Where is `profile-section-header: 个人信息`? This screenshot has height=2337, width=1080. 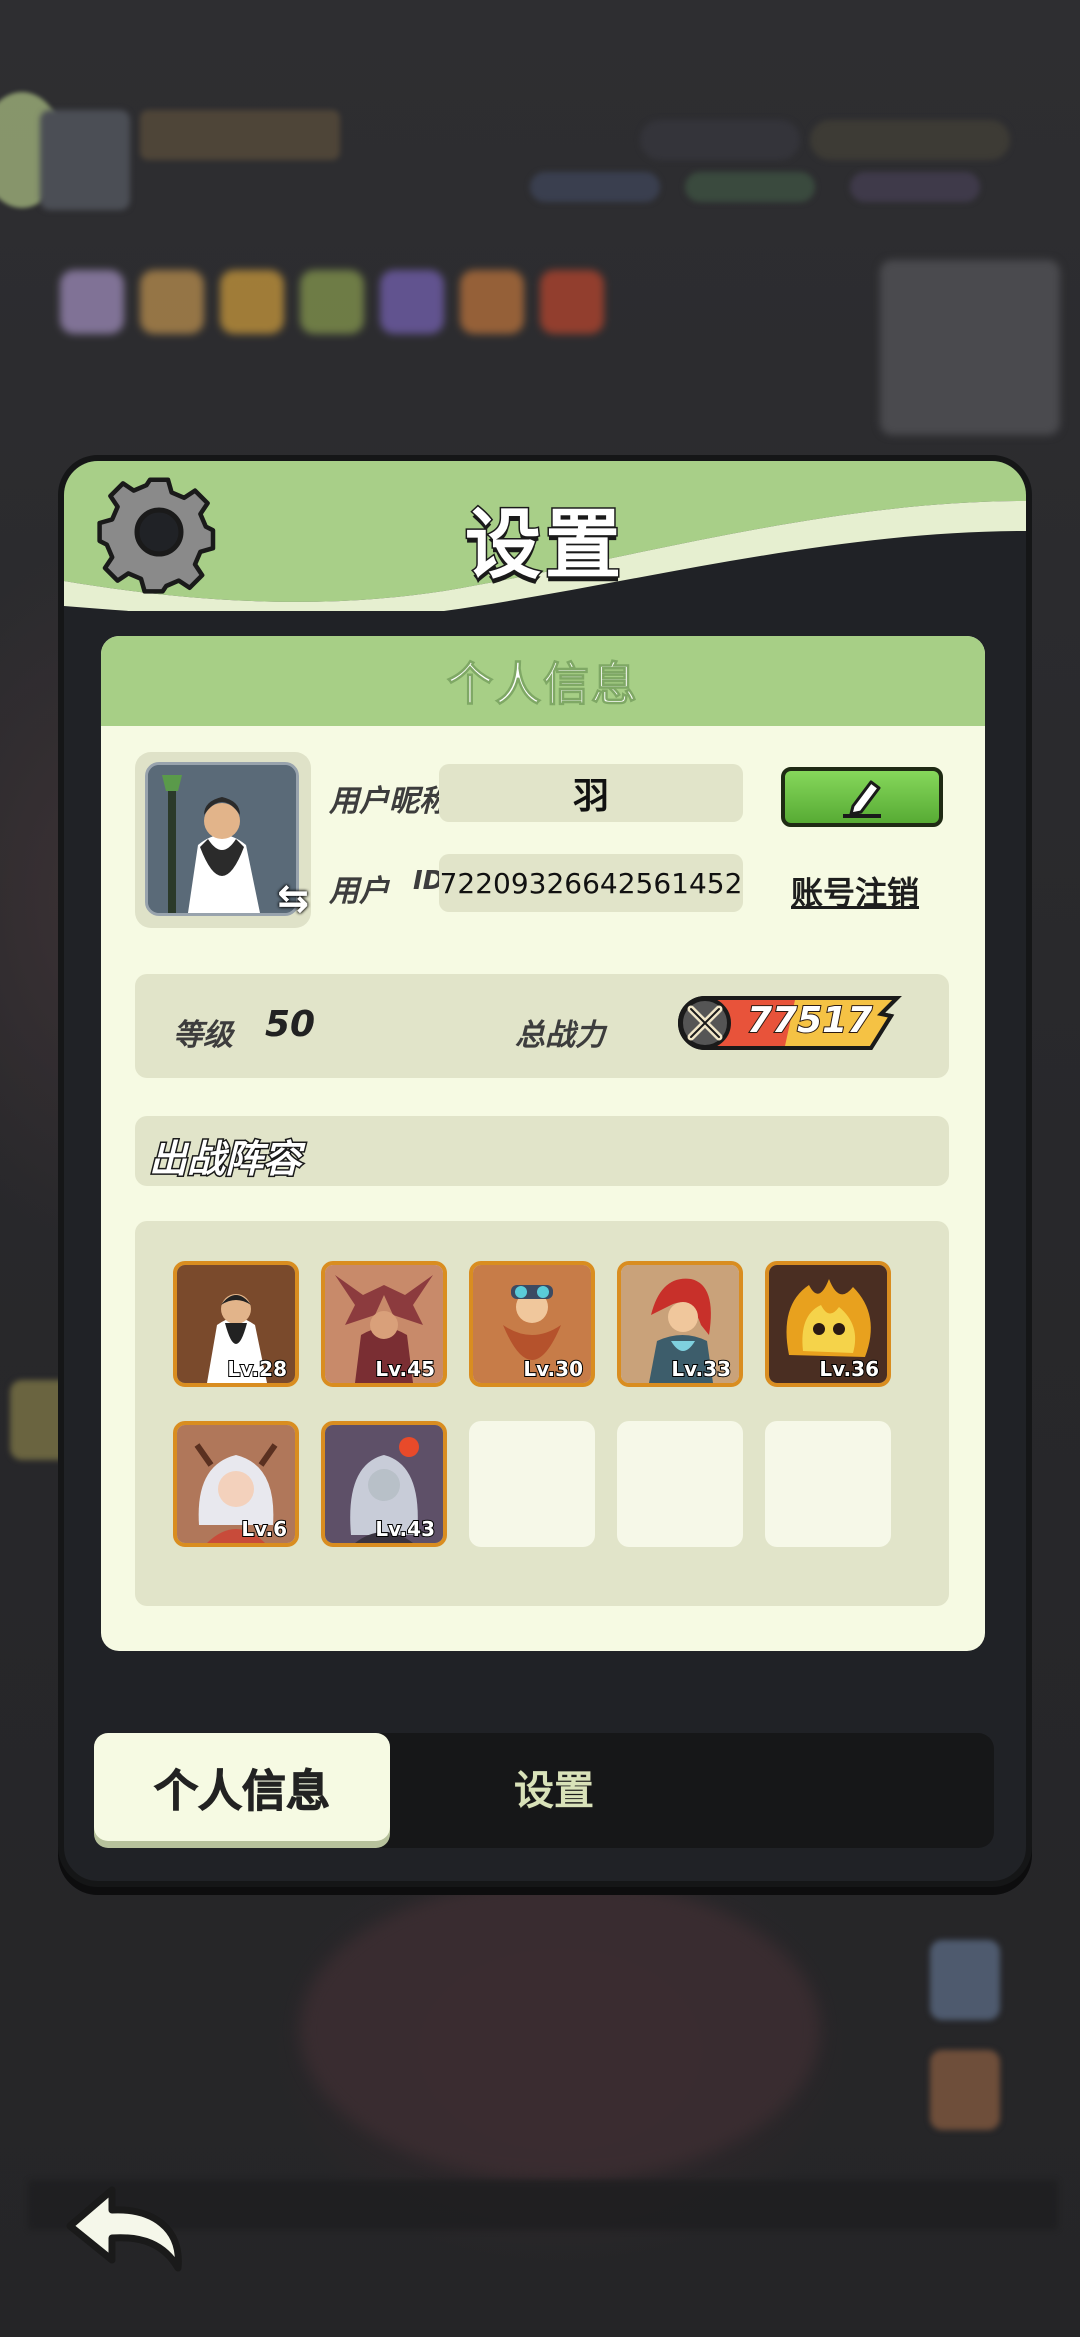 profile-section-header: 个人信息 is located at coordinates (543, 681).